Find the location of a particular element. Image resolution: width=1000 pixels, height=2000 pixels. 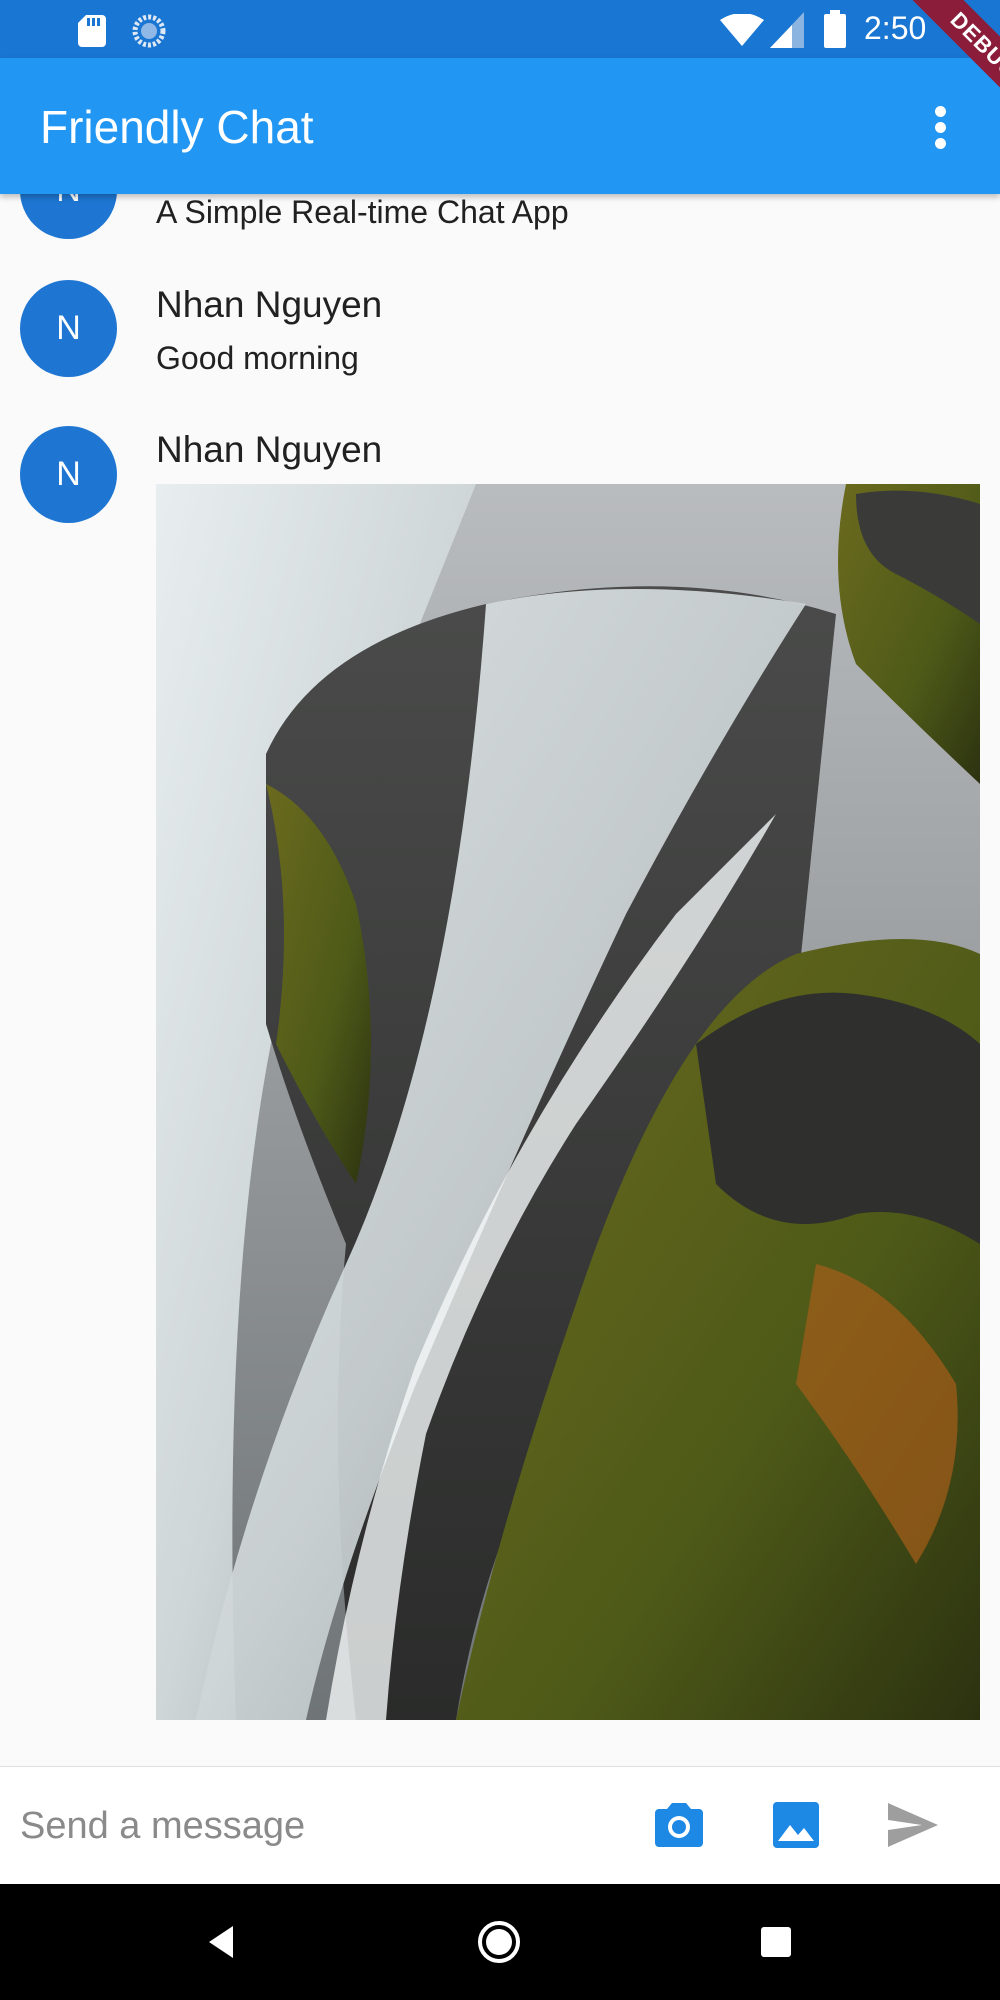

back-icon is located at coordinates (221, 1942).